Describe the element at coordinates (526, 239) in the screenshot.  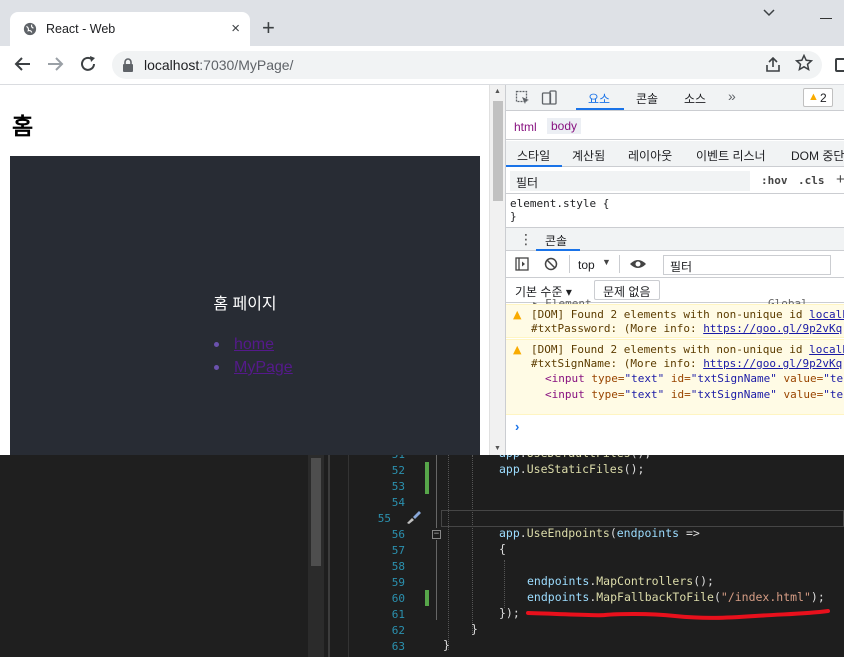
I see `drawer-menu-icon: ⋮` at that location.